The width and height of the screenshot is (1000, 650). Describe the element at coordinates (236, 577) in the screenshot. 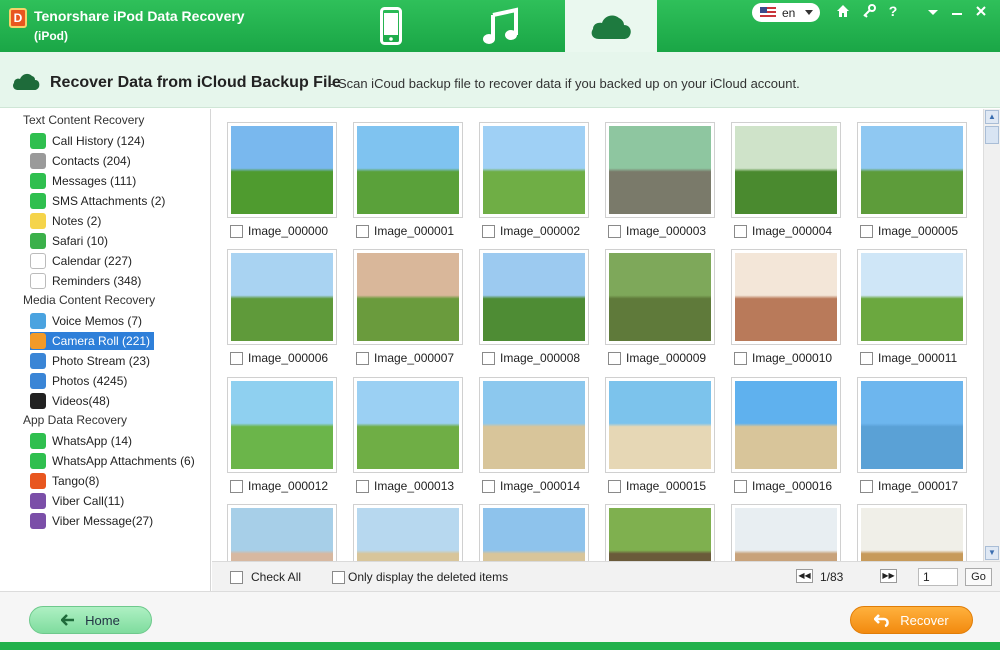

I see `check-all-checkbox` at that location.